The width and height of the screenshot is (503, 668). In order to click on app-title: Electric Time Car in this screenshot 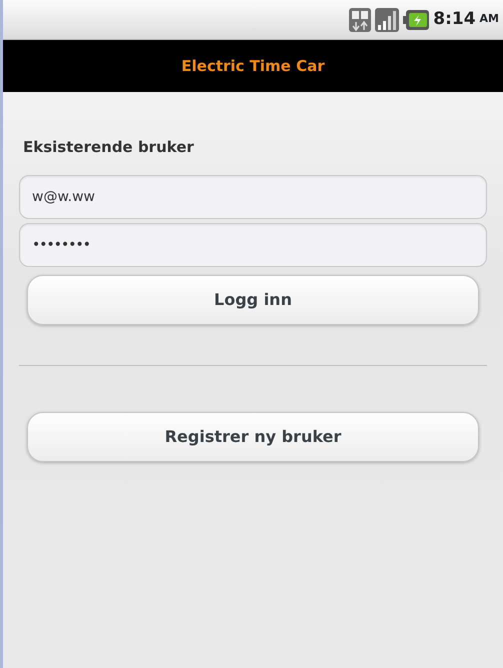, I will do `click(253, 66)`.